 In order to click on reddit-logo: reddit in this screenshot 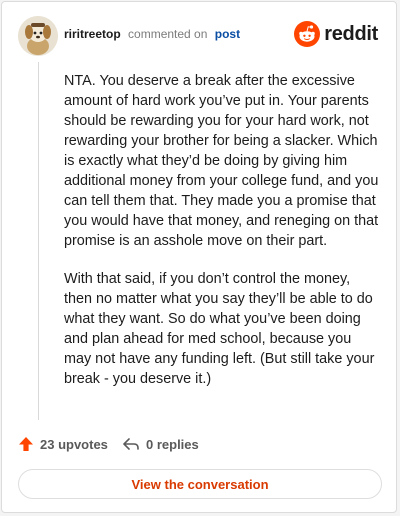, I will do `click(336, 34)`.